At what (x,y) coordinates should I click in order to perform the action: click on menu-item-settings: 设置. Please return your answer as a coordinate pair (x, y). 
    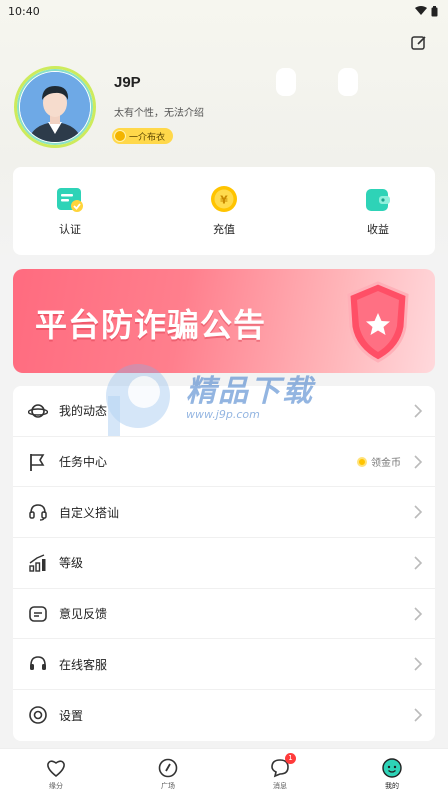
    Looking at the image, I should click on (224, 715).